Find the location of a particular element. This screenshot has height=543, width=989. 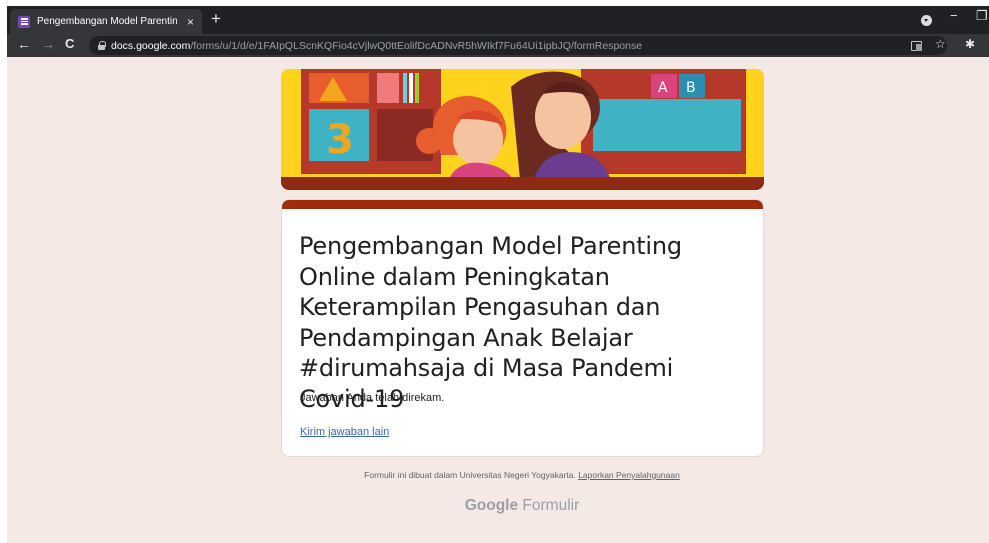

report-abuse-link: Laporkan Penyalahgunaan is located at coordinates (629, 475).